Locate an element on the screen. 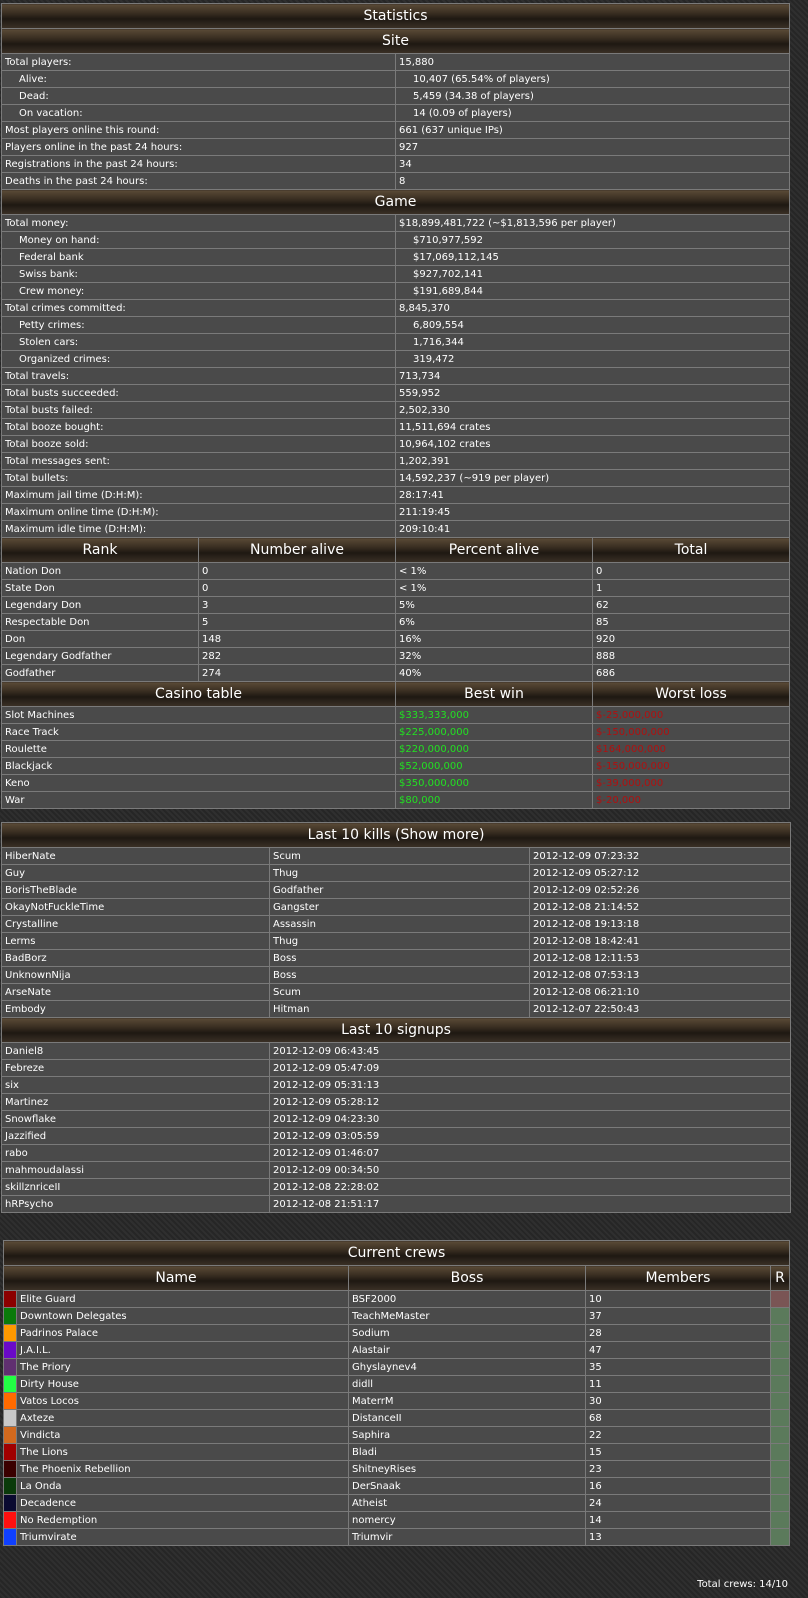 The height and width of the screenshot is (1598, 808). crew-name: Dirty House is located at coordinates (182, 1384).